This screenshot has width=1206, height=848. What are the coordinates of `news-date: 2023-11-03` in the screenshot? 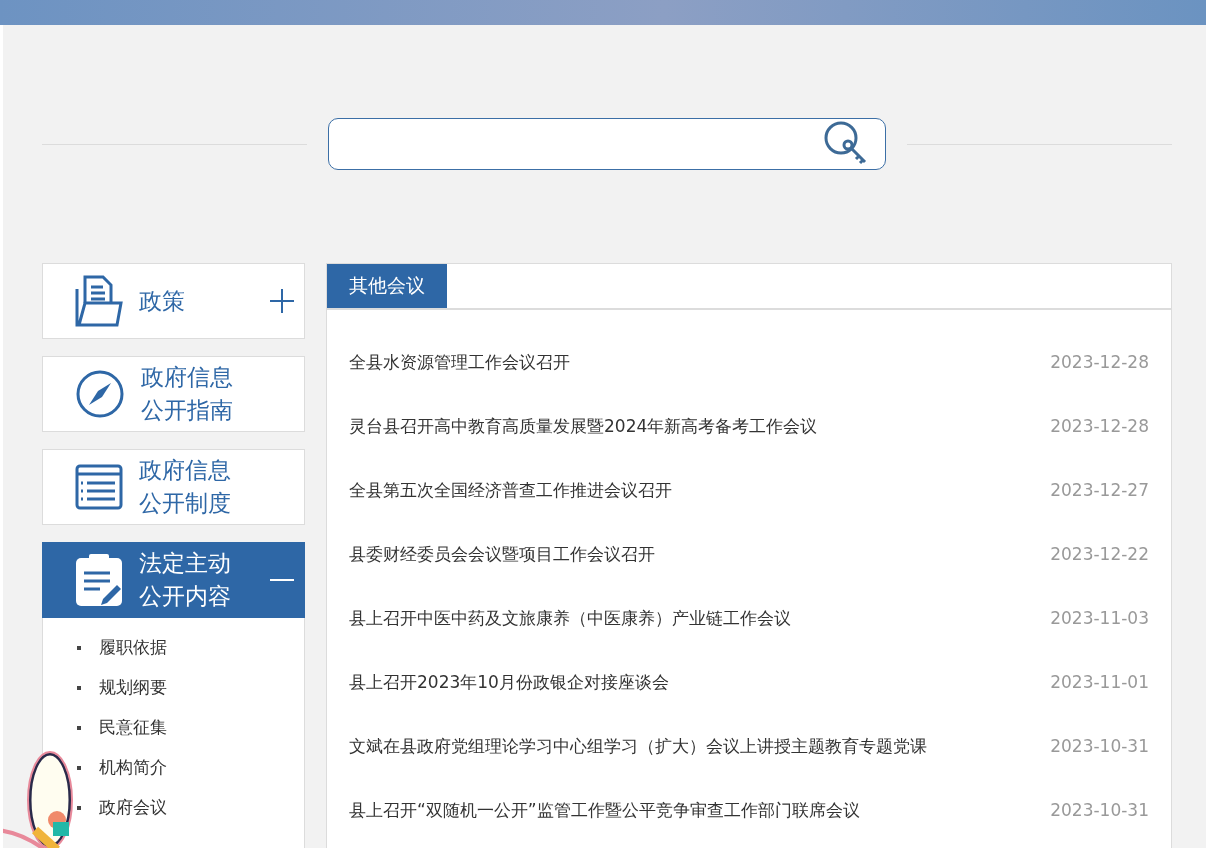 It's located at (1099, 618).